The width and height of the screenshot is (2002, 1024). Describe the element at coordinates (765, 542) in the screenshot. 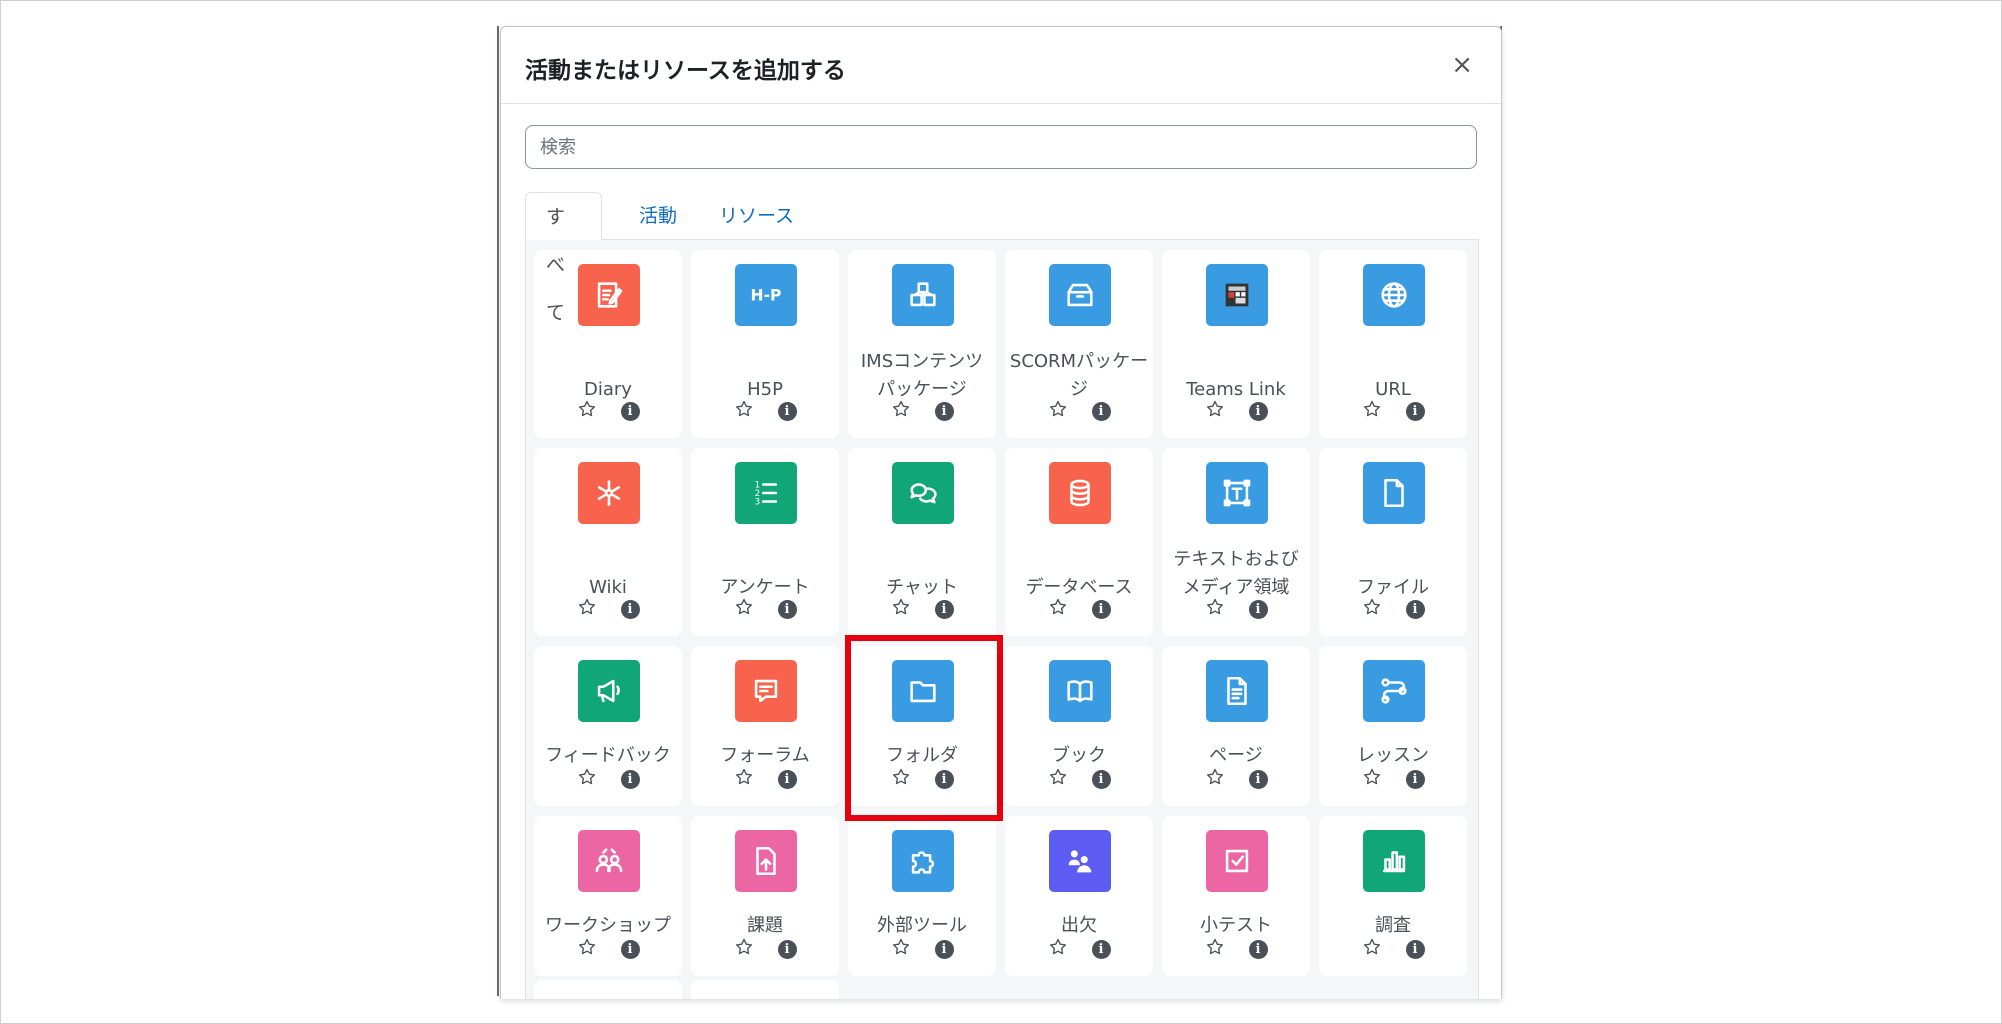

I see `module-card: 1 2 3 アンケート i` at that location.